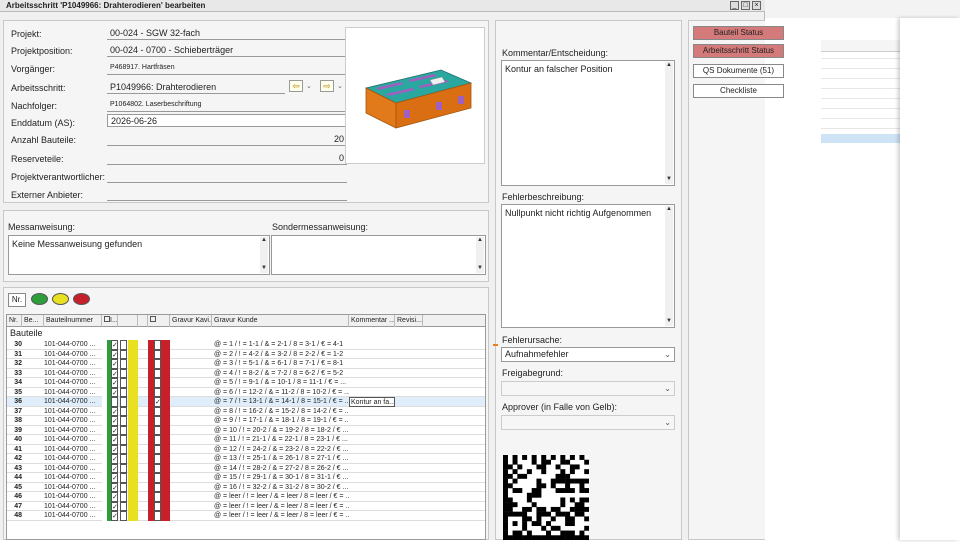  What do you see at coordinates (227, 176) in the screenshot?
I see `verantwortlicher-value` at bounding box center [227, 176].